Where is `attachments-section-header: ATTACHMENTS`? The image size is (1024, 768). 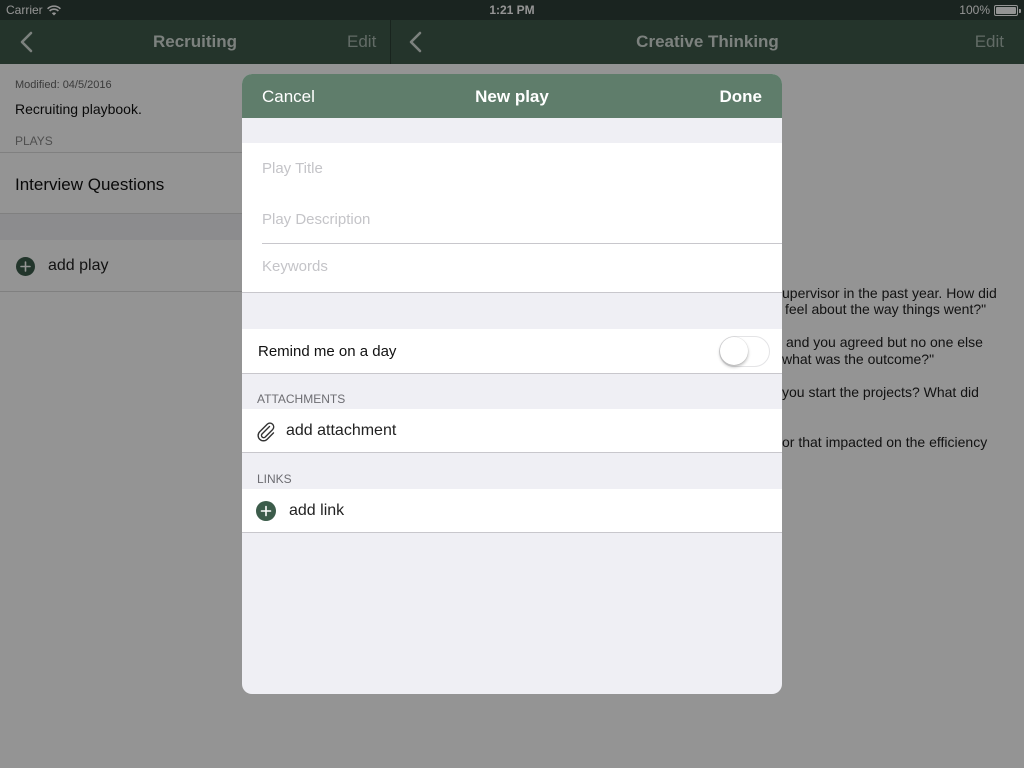 attachments-section-header: ATTACHMENTS is located at coordinates (301, 399).